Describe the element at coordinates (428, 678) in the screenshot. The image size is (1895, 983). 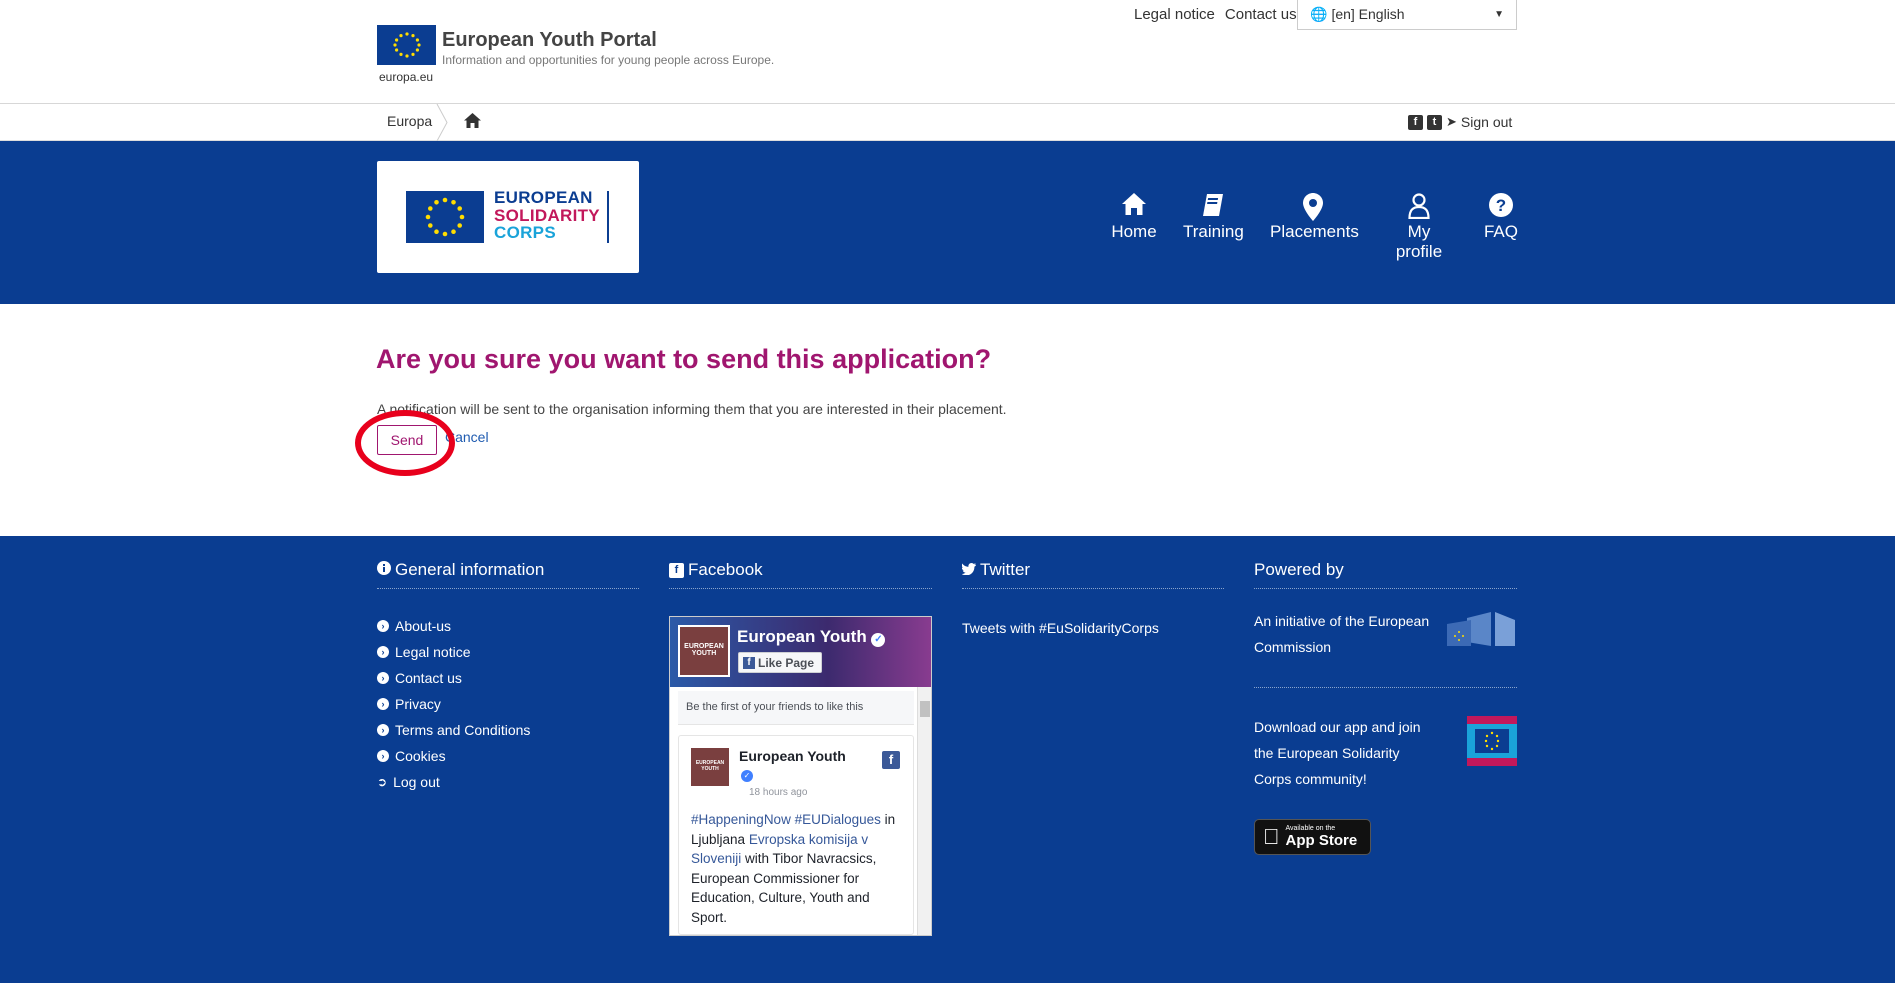
I see `footer-link-label: Contact us` at that location.